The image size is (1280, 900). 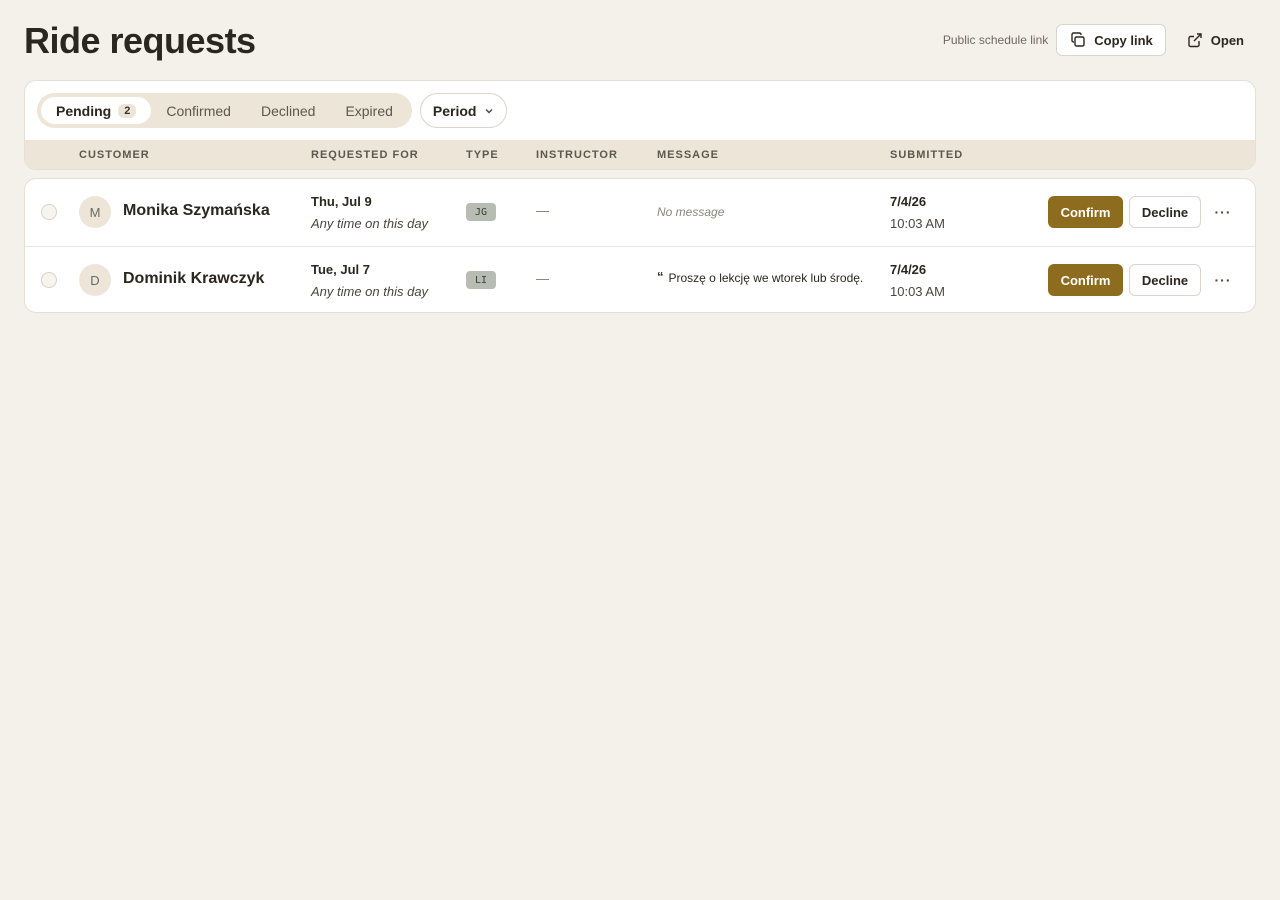 What do you see at coordinates (95, 212) in the screenshot?
I see `avatar: M` at bounding box center [95, 212].